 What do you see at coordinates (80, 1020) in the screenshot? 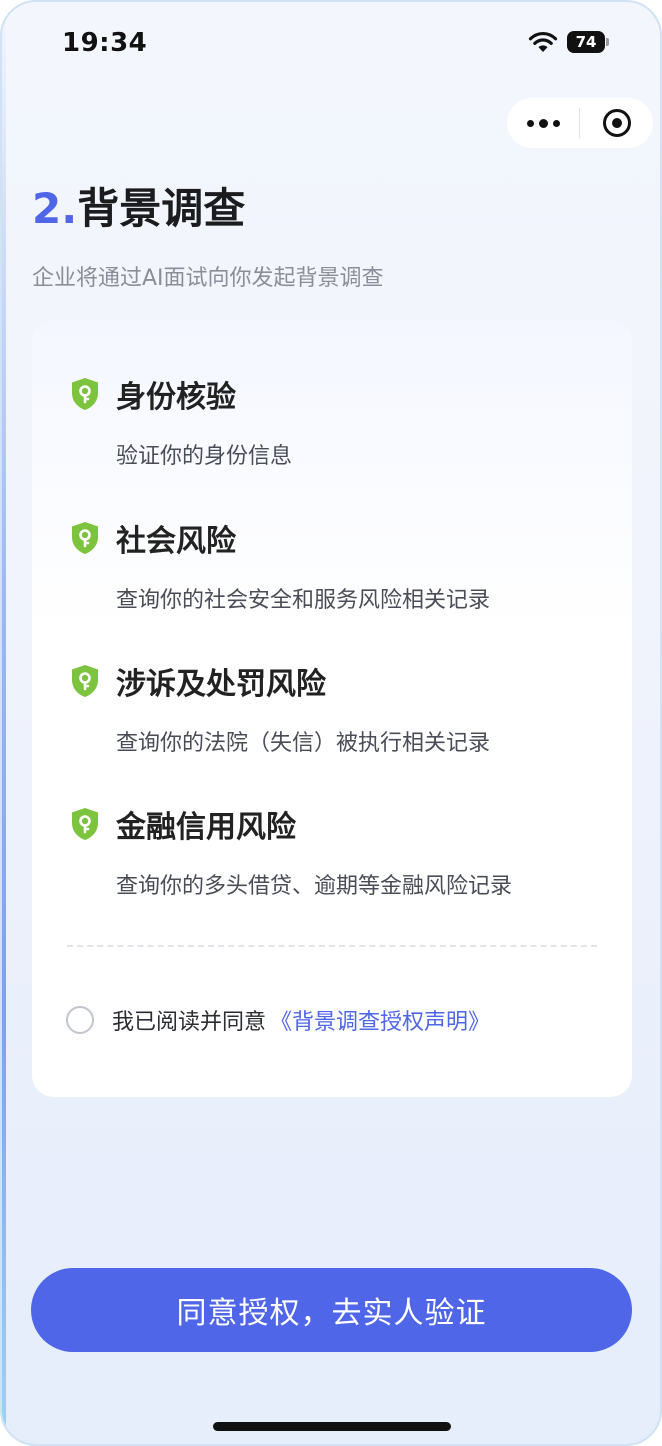
I see `agreement-radio` at bounding box center [80, 1020].